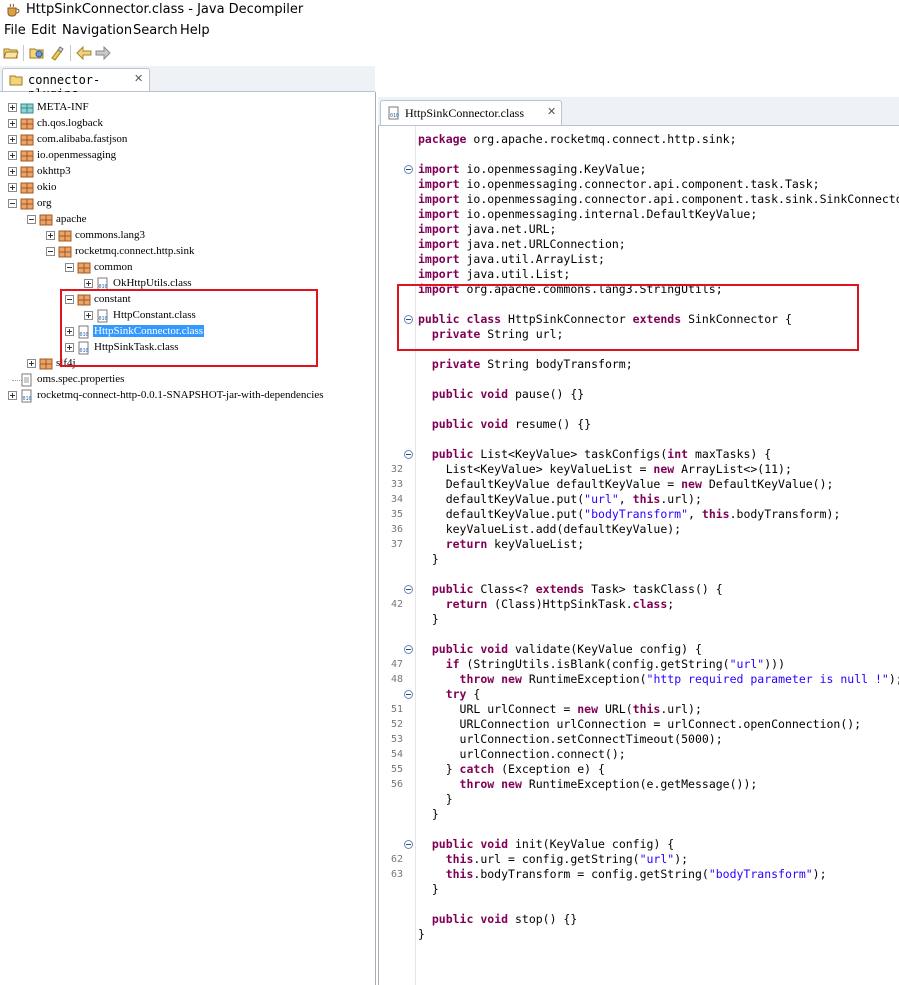 The width and height of the screenshot is (899, 985). I want to click on menu-edit: Edit, so click(43, 30).